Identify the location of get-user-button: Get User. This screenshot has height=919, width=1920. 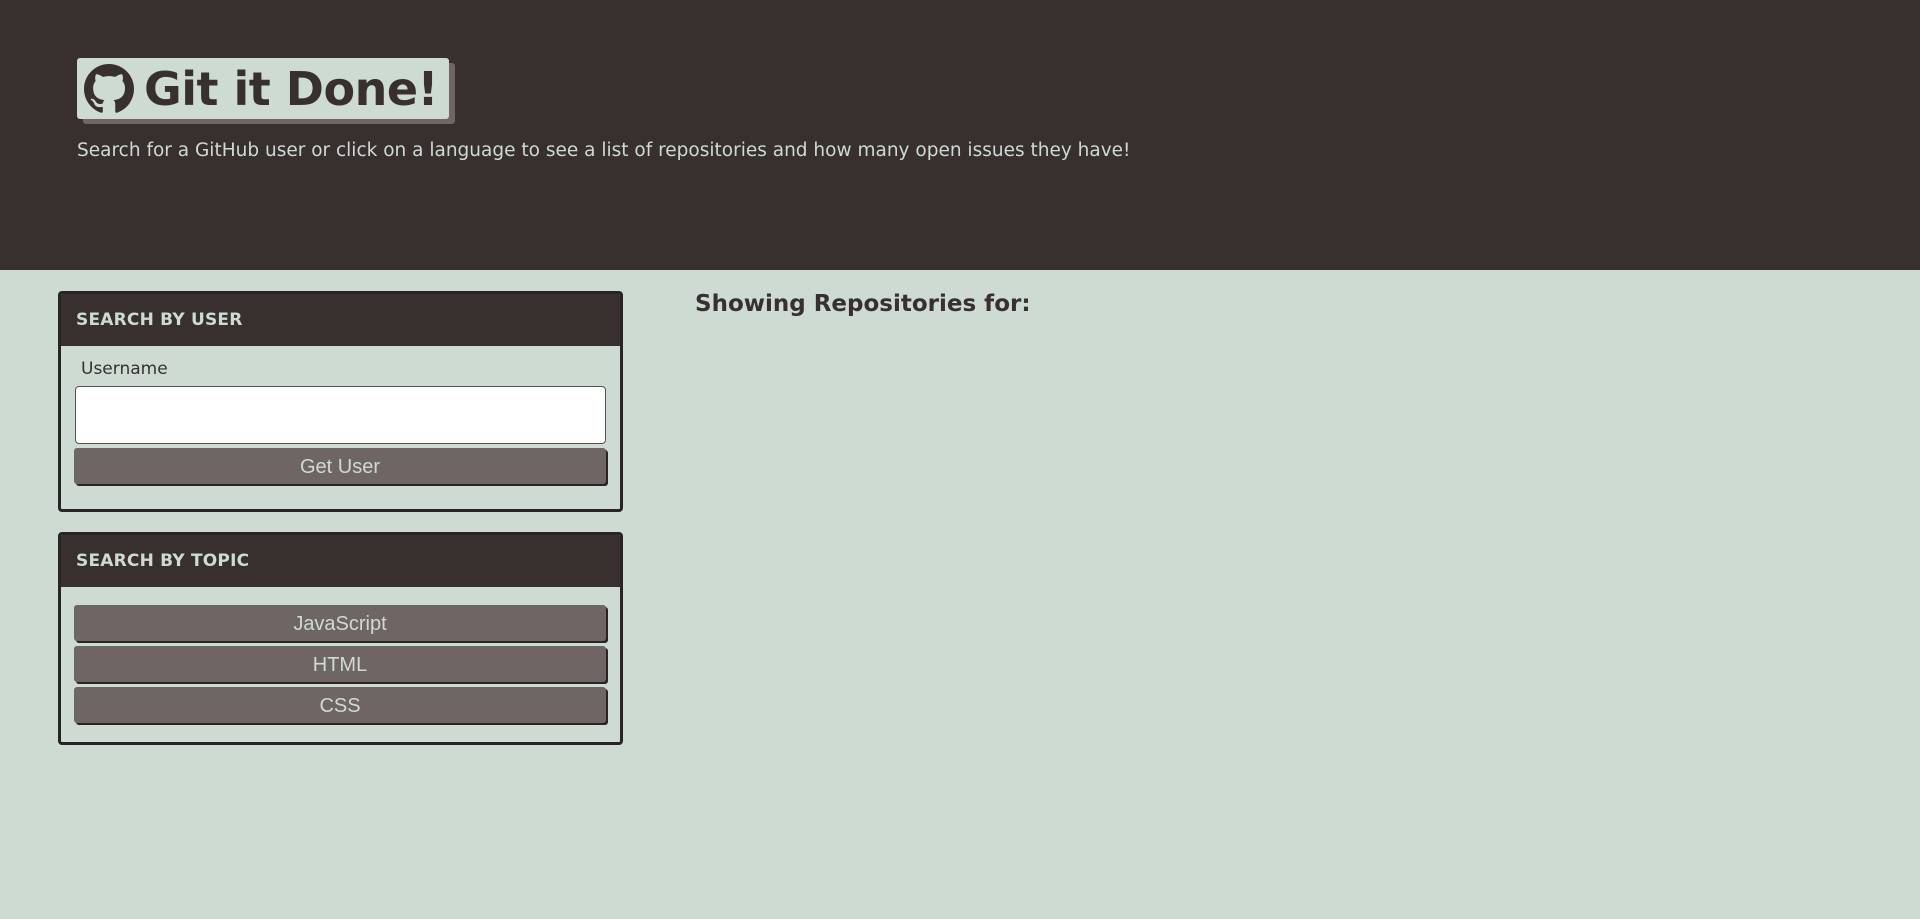
(340, 466).